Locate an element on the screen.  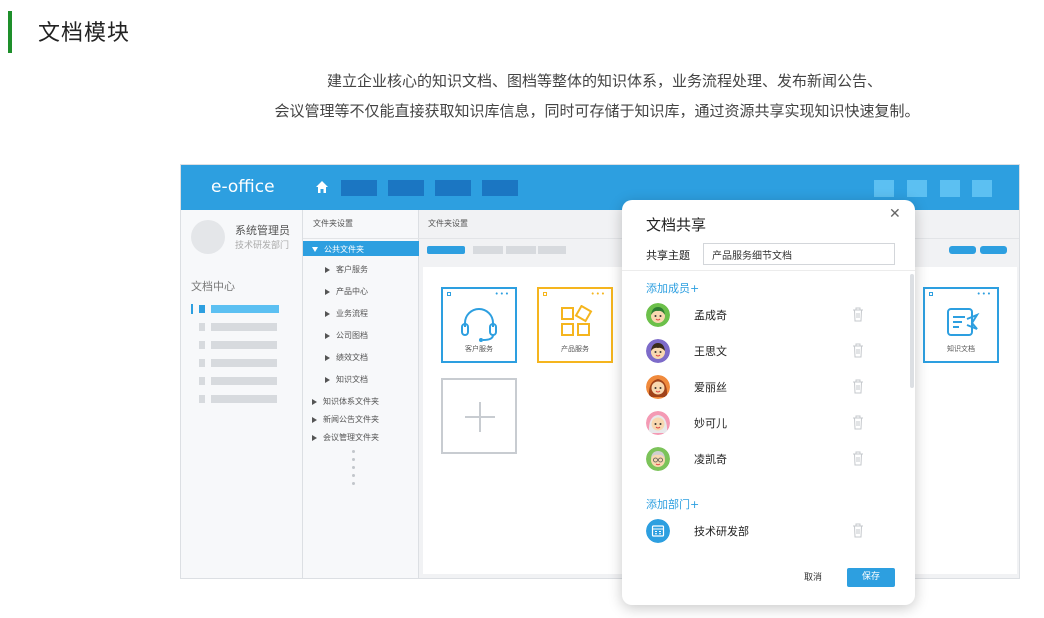
add-department-link: 添加部门+ is located at coordinates (672, 504).